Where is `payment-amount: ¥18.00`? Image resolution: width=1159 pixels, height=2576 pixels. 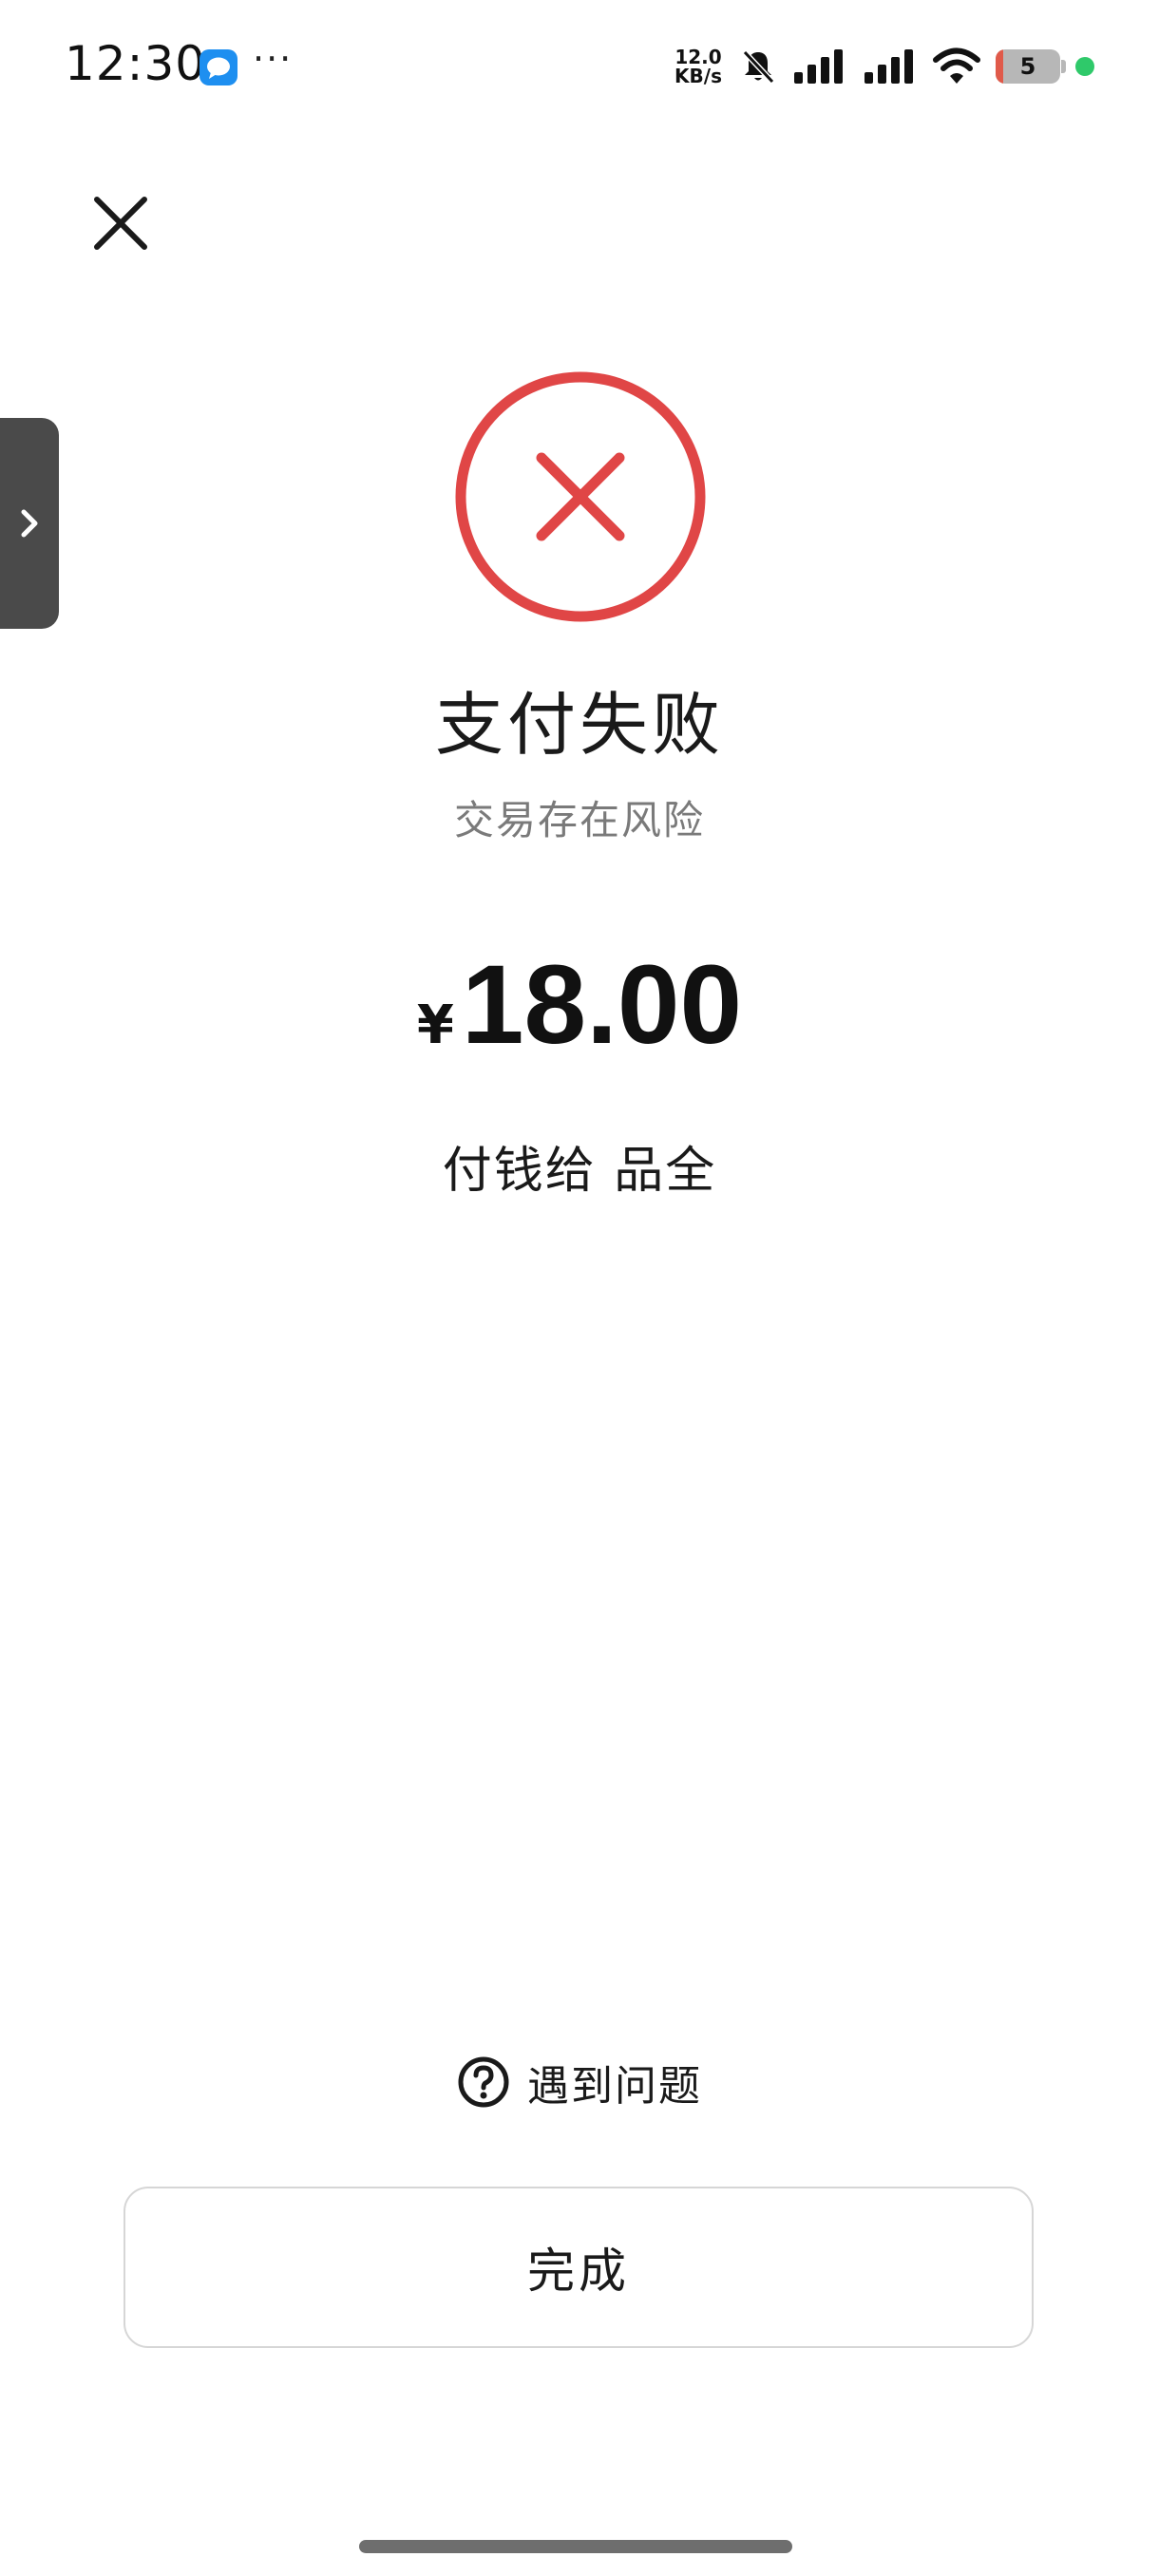
payment-amount: ¥18.00 is located at coordinates (579, 1005).